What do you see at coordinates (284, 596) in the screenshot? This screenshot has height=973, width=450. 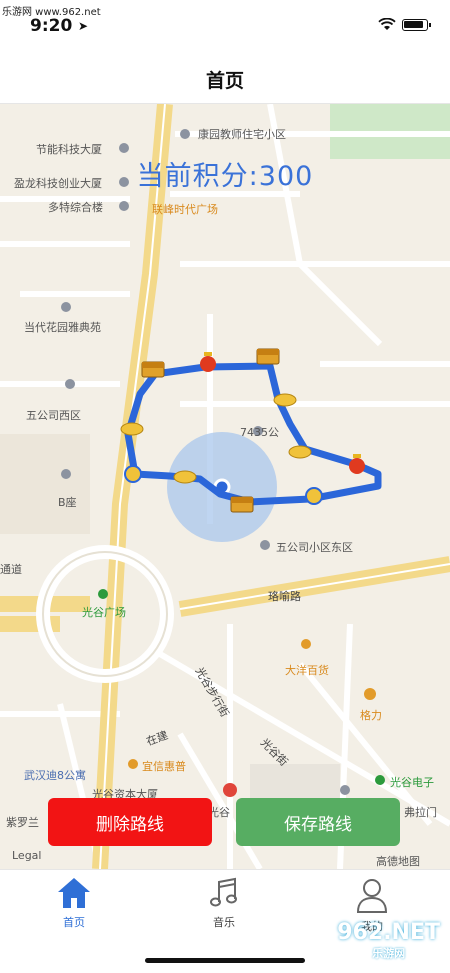 I see `road-label: 珞喻路` at bounding box center [284, 596].